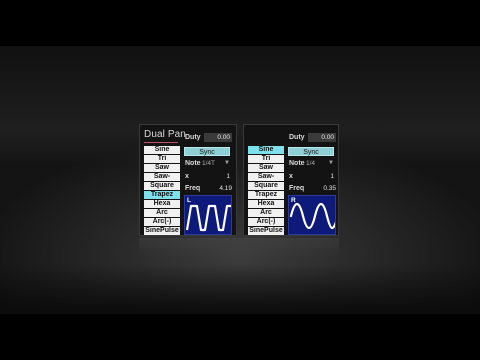 This screenshot has width=480, height=360. What do you see at coordinates (218, 137) in the screenshot?
I see `duty-input-left: 0.00` at bounding box center [218, 137].